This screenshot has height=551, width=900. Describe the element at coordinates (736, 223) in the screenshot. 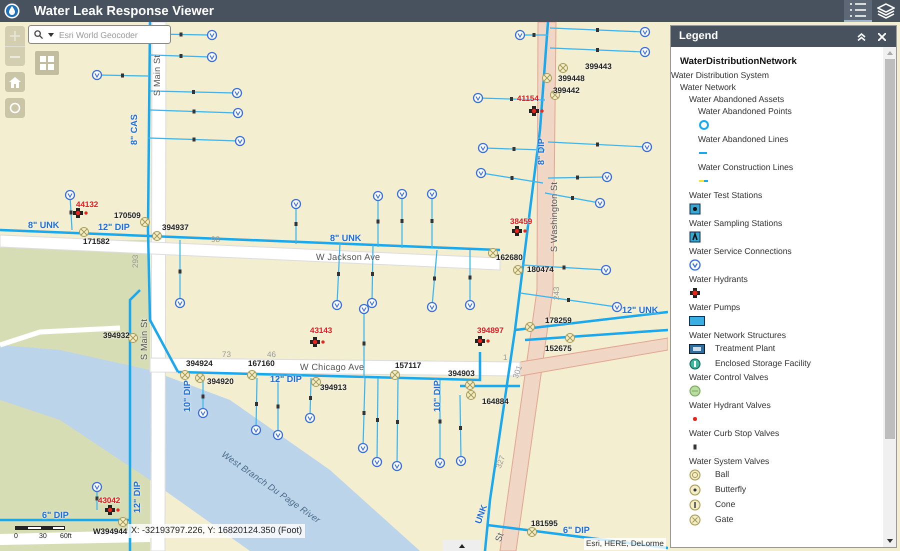

I see `legend-layer-label: Water Sampling Stations` at that location.